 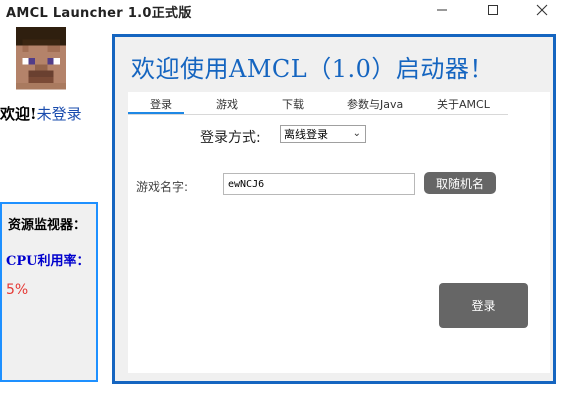 I want to click on main-title: 欢迎使用AMCL（1.0）启动器！, so click(x=312, y=69).